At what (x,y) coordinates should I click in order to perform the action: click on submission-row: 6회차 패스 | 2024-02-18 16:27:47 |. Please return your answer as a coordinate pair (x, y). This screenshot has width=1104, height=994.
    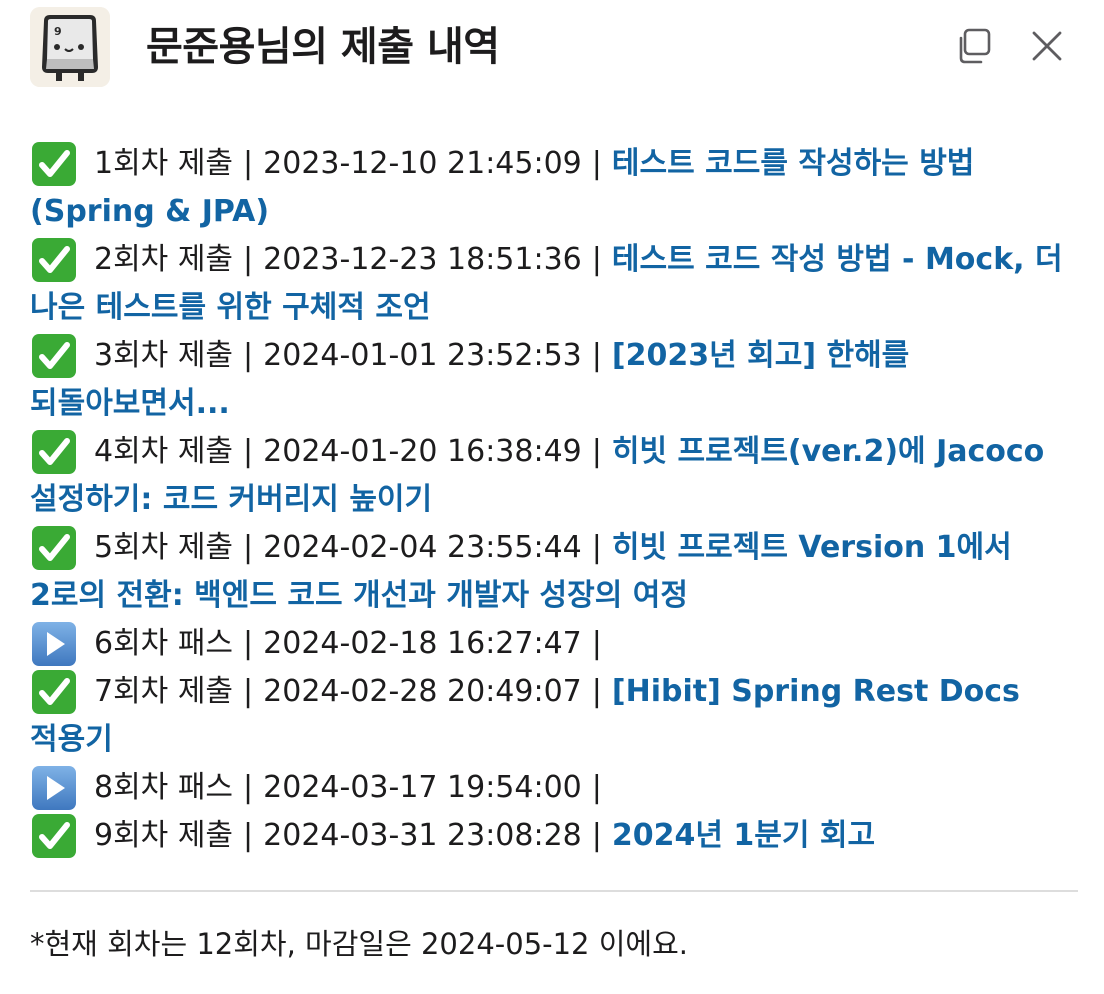
    Looking at the image, I should click on (555, 644).